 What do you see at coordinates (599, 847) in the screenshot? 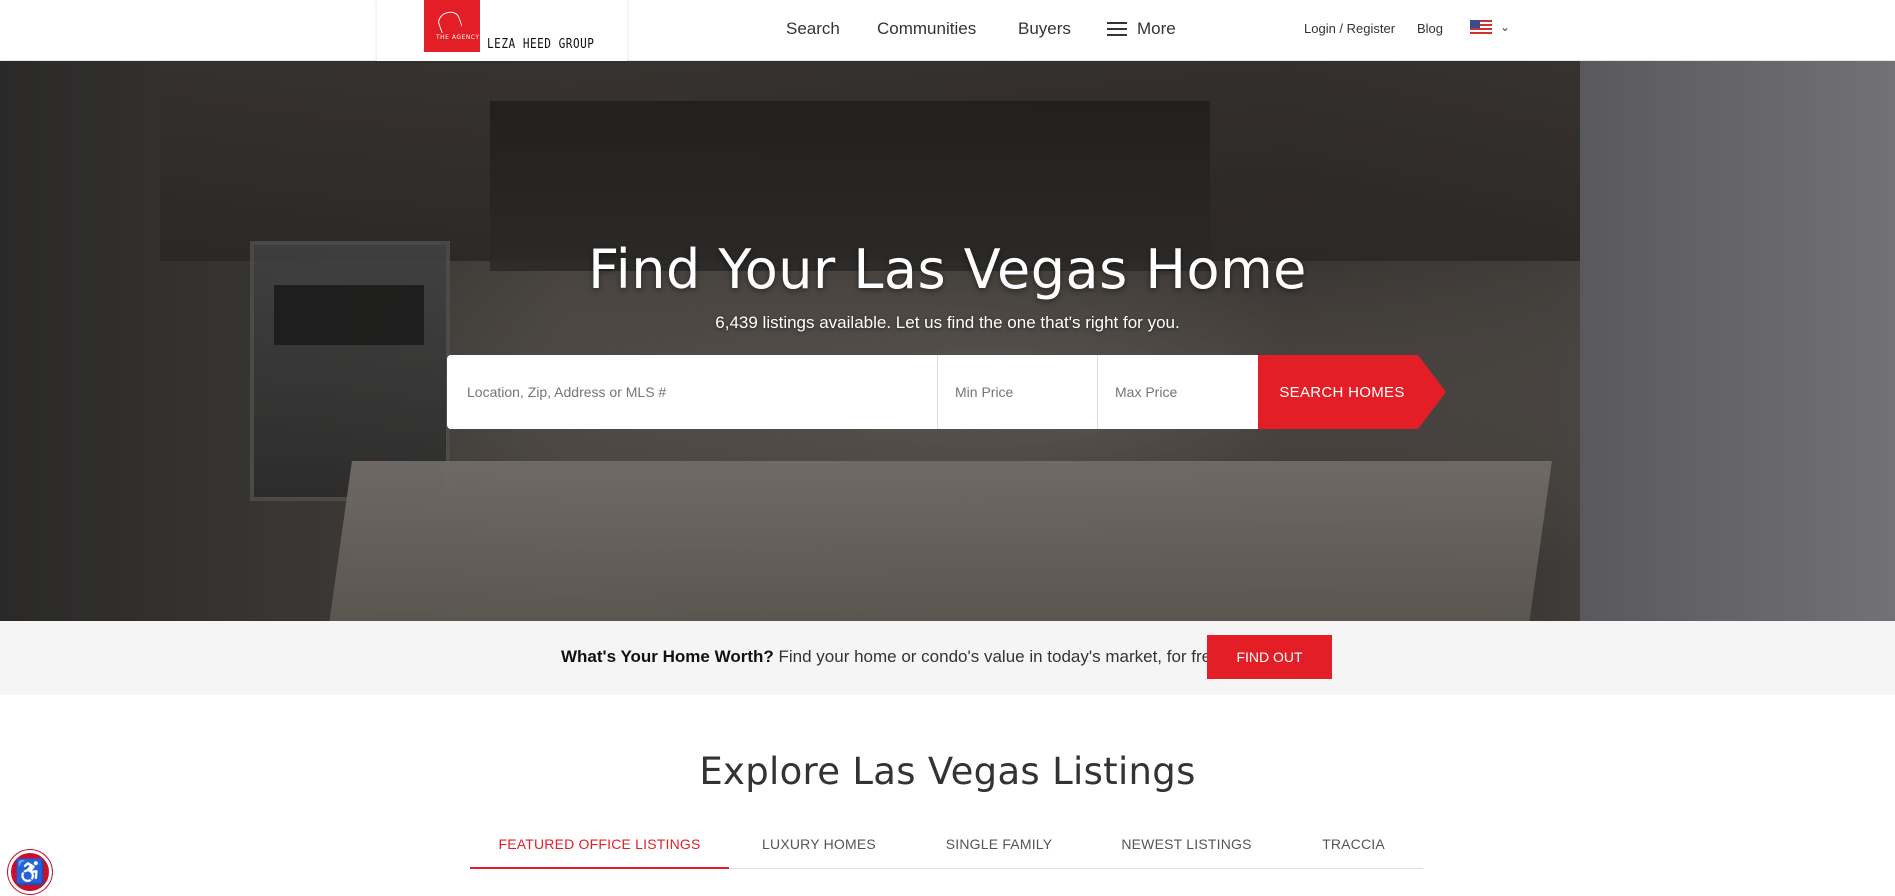
I see `tab-featured-office-listings: FEATURED OFFICE LISTINGS` at bounding box center [599, 847].